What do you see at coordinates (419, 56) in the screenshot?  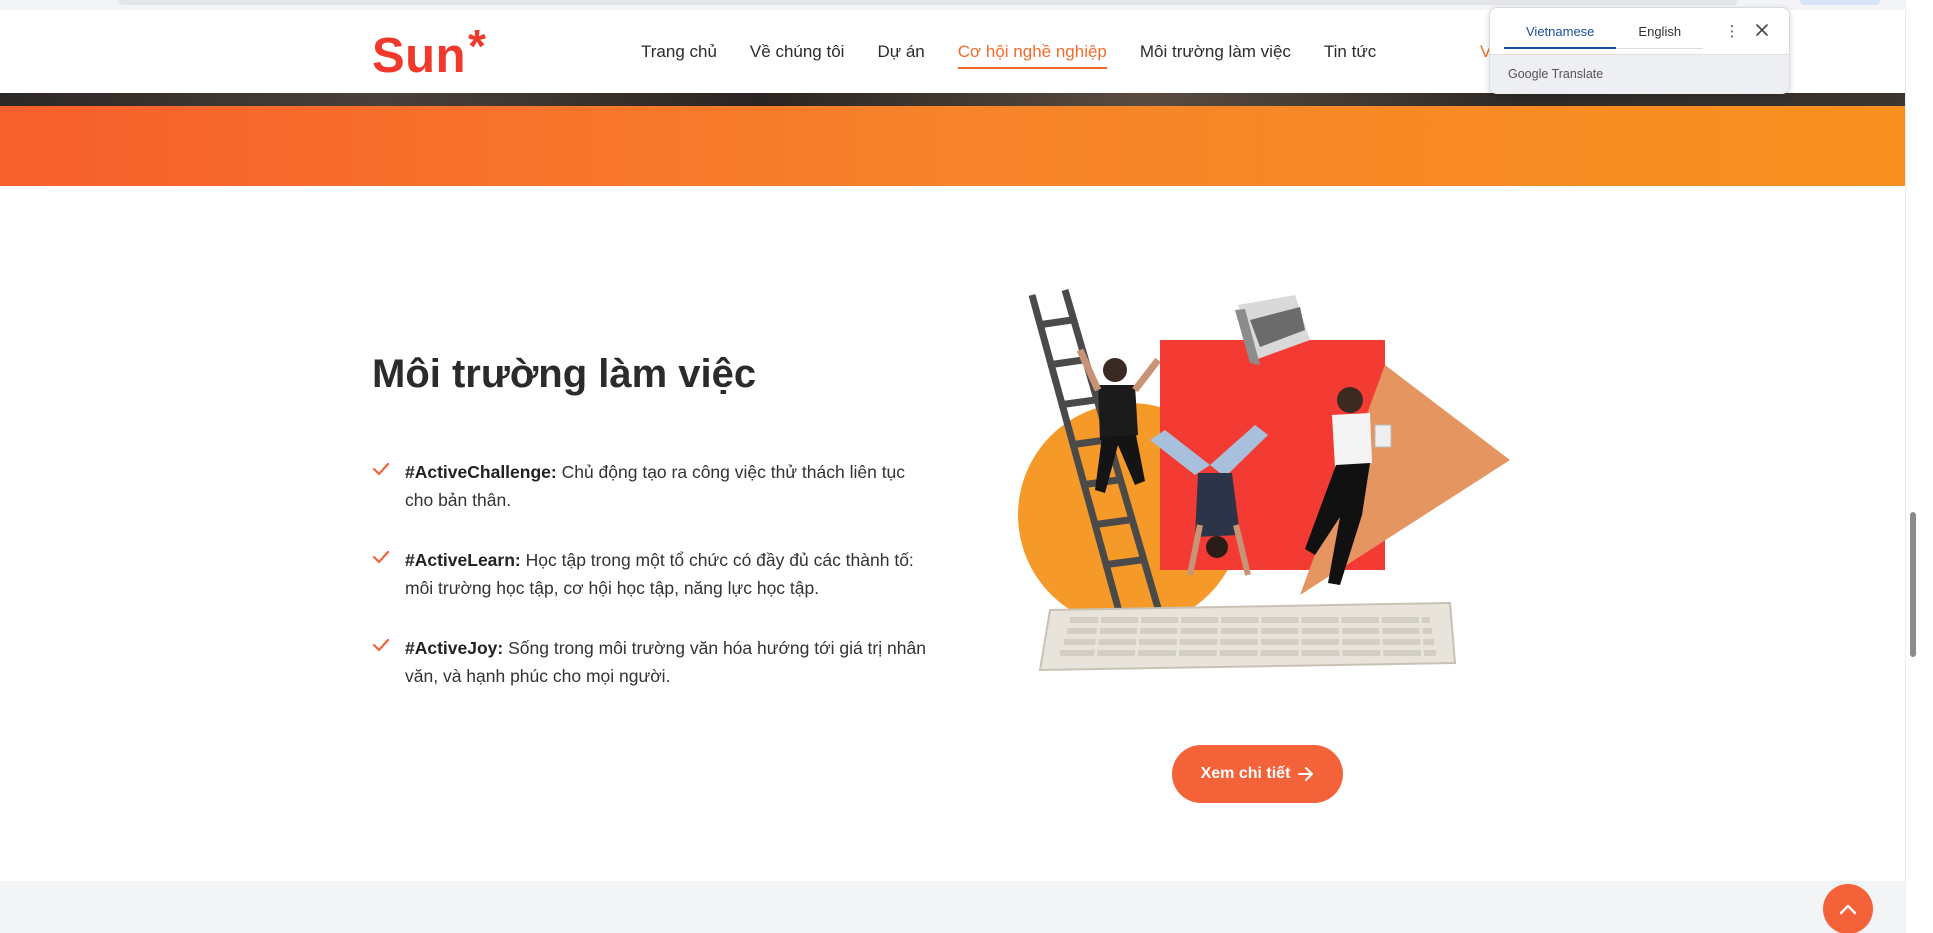 I see `logo-text: Sun` at bounding box center [419, 56].